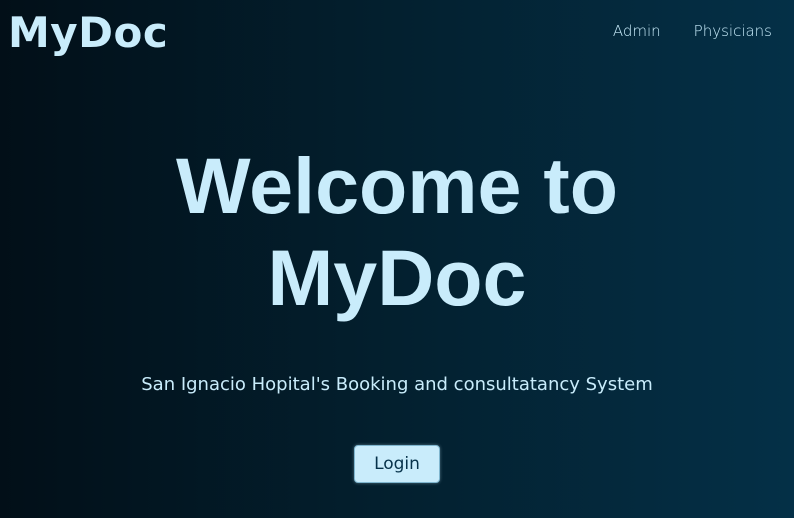 The width and height of the screenshot is (794, 518). Describe the element at coordinates (397, 33) in the screenshot. I see `navbar: MyDoc Admin Physicians` at that location.